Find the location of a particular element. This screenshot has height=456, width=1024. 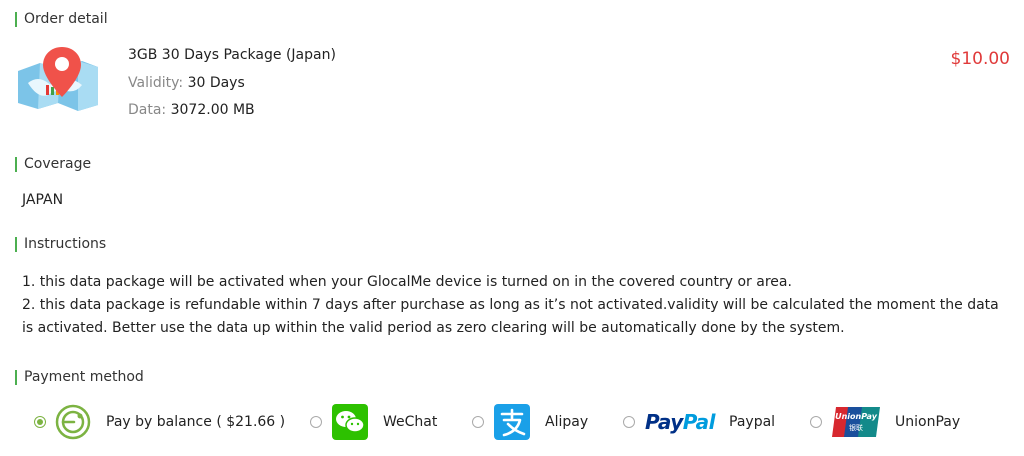

payment-label-paypal: Paypal is located at coordinates (752, 422).